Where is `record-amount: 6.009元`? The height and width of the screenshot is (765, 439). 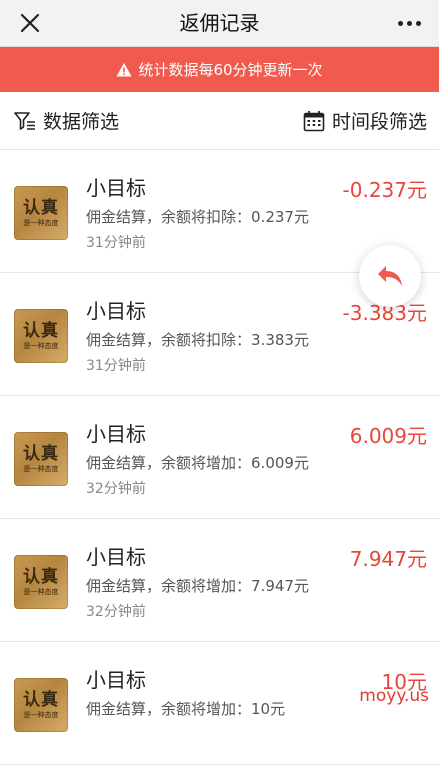
record-amount: 6.009元 is located at coordinates (388, 436).